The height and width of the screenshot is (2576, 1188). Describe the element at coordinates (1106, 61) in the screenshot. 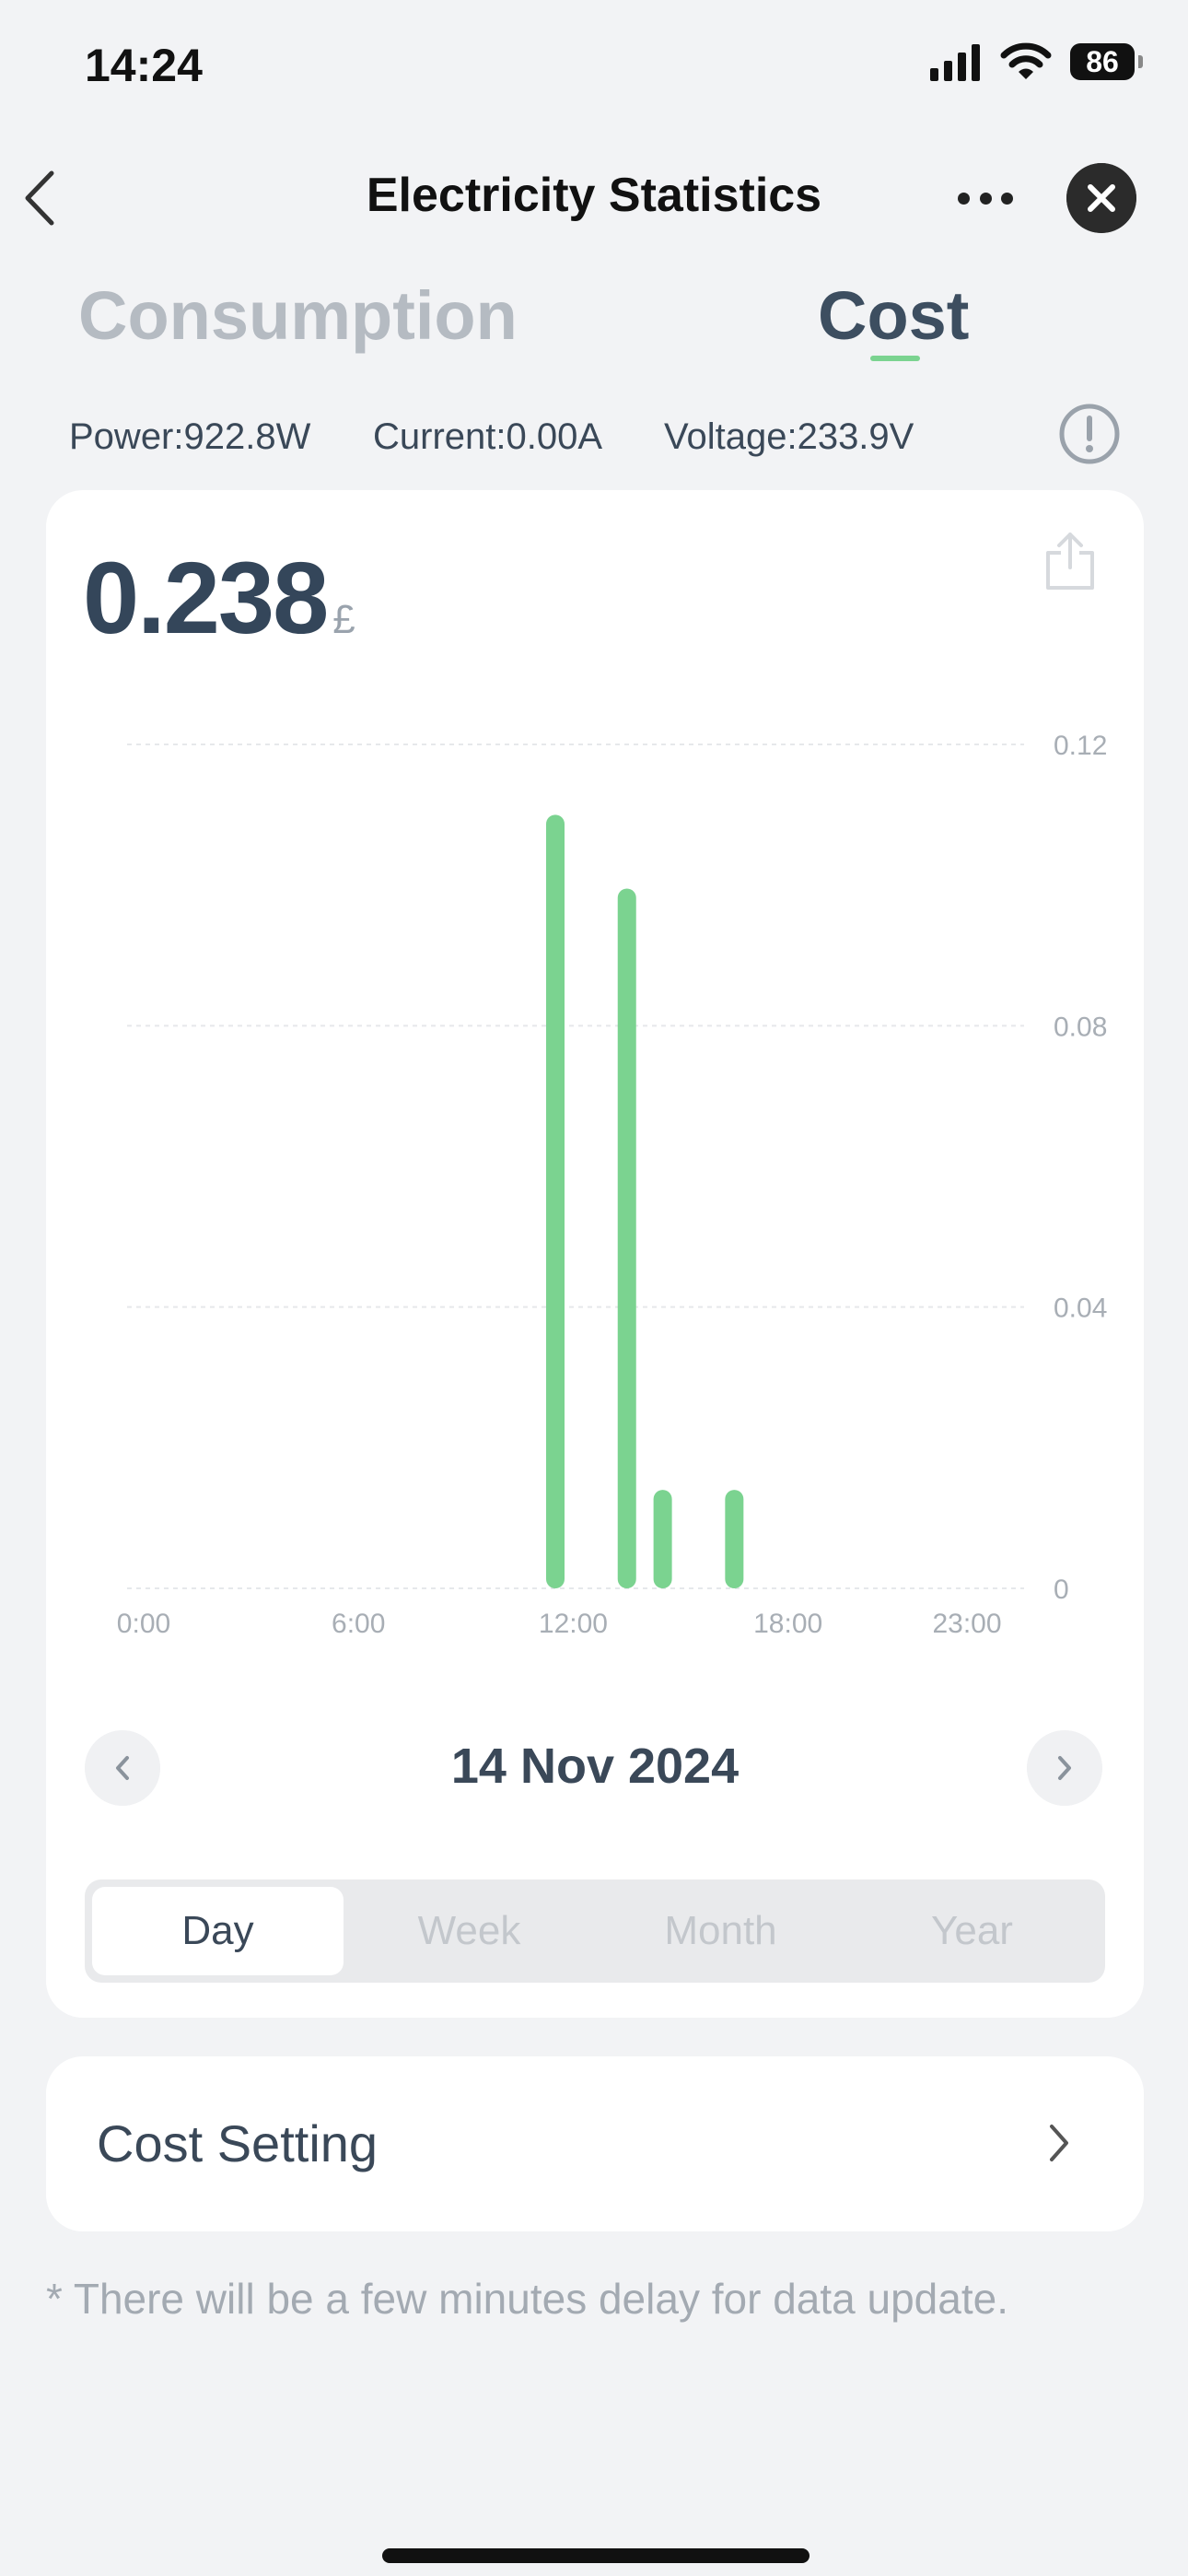

I see `battery-icon: 86` at that location.